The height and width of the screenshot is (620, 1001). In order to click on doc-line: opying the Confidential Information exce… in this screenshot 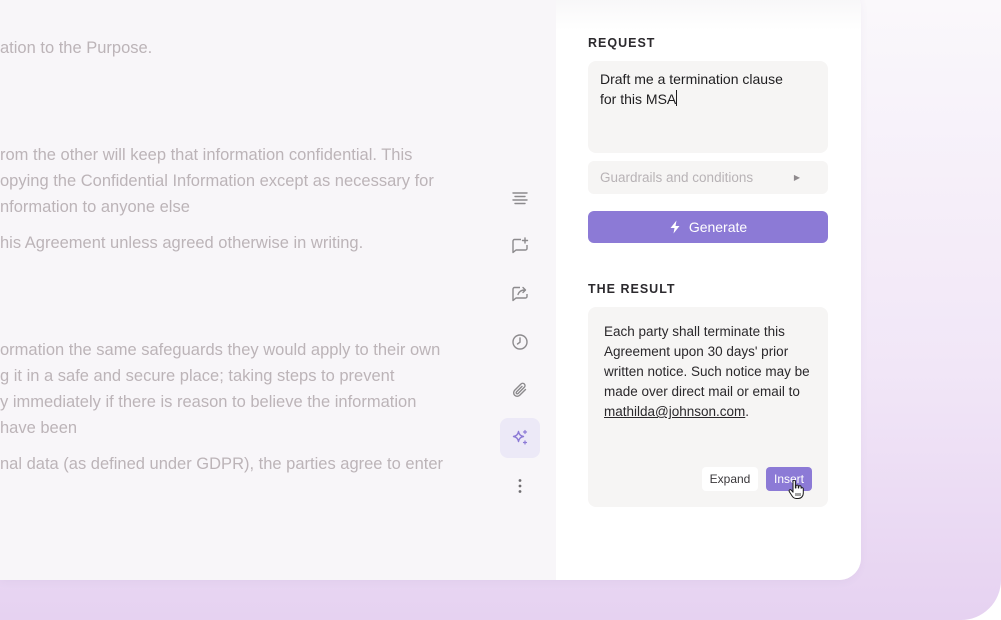, I will do `click(217, 181)`.